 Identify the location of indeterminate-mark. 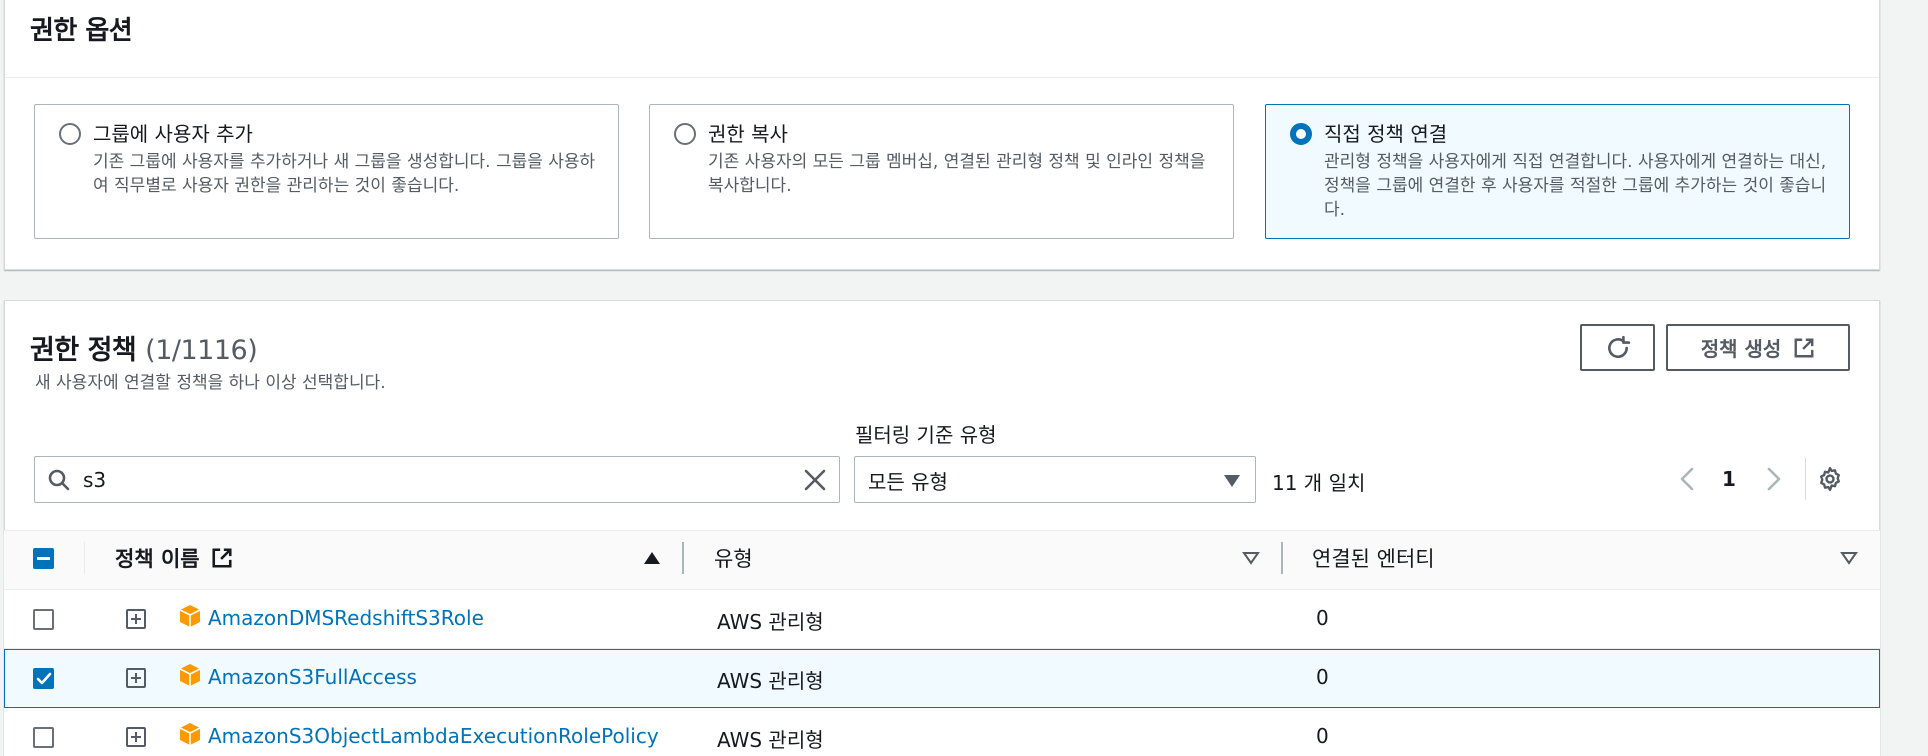
(43, 558).